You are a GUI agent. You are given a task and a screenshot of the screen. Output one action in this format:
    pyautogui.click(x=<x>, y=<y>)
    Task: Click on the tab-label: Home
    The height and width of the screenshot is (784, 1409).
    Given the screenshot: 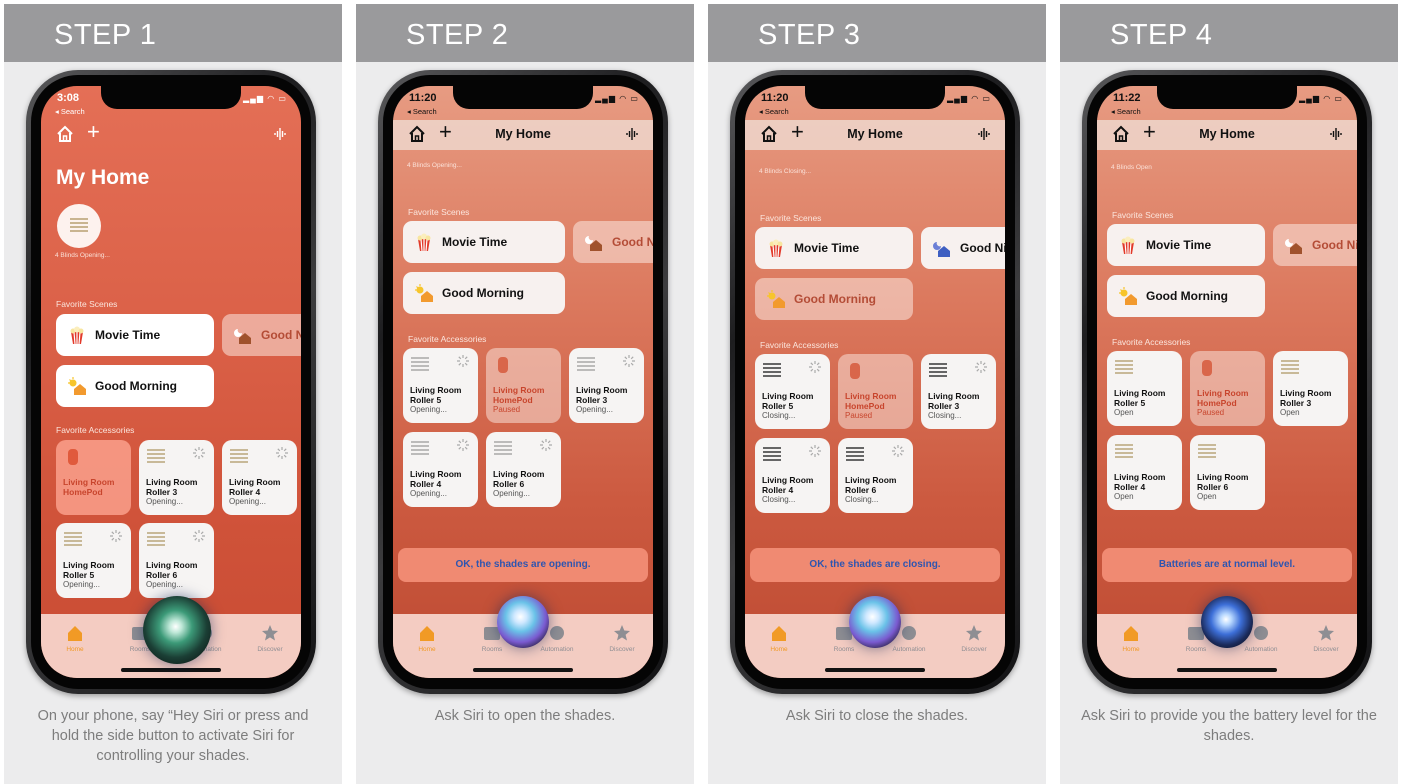 What is the action you would take?
    pyautogui.click(x=427, y=649)
    